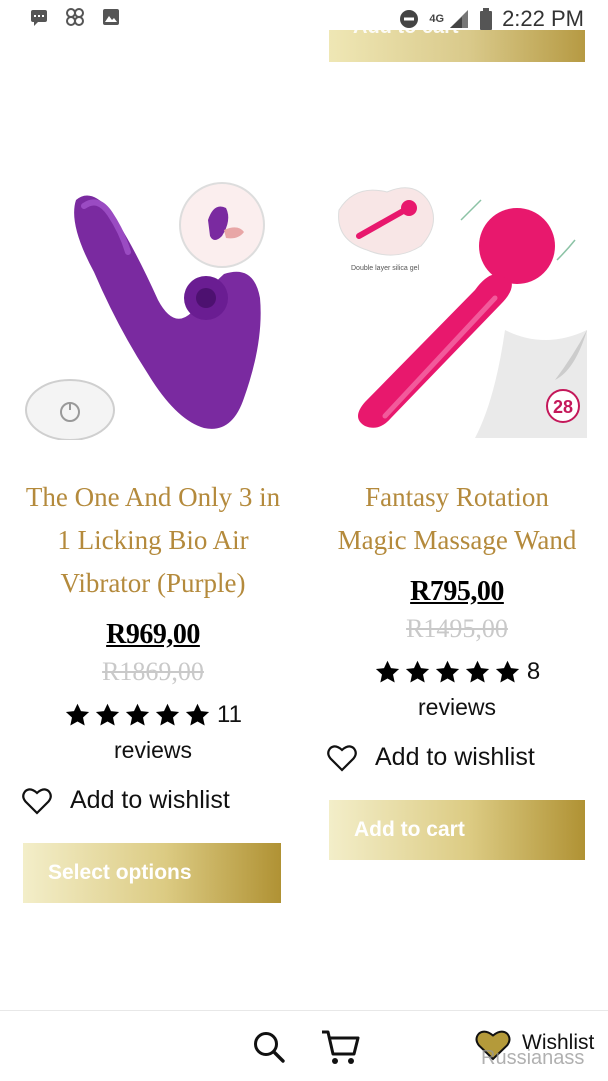 The height and width of the screenshot is (1081, 608). I want to click on badge-number: 28, so click(563, 407).